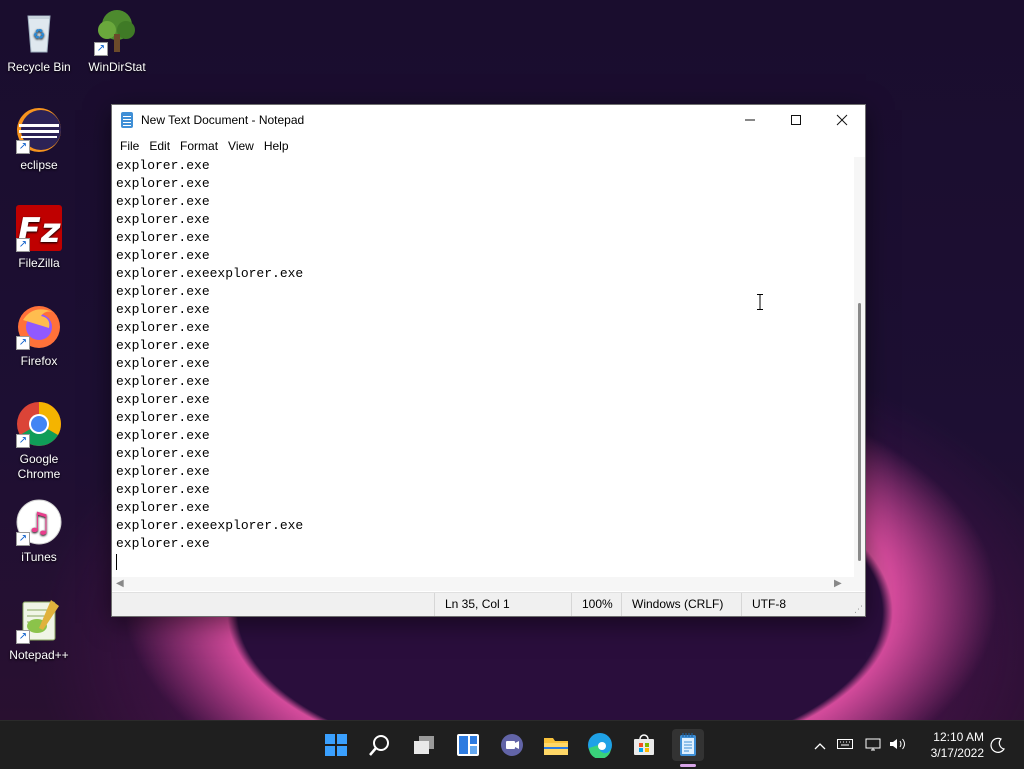 The width and height of the screenshot is (1024, 769). Describe the element at coordinates (129, 146) in the screenshot. I see `menu-file: File` at that location.